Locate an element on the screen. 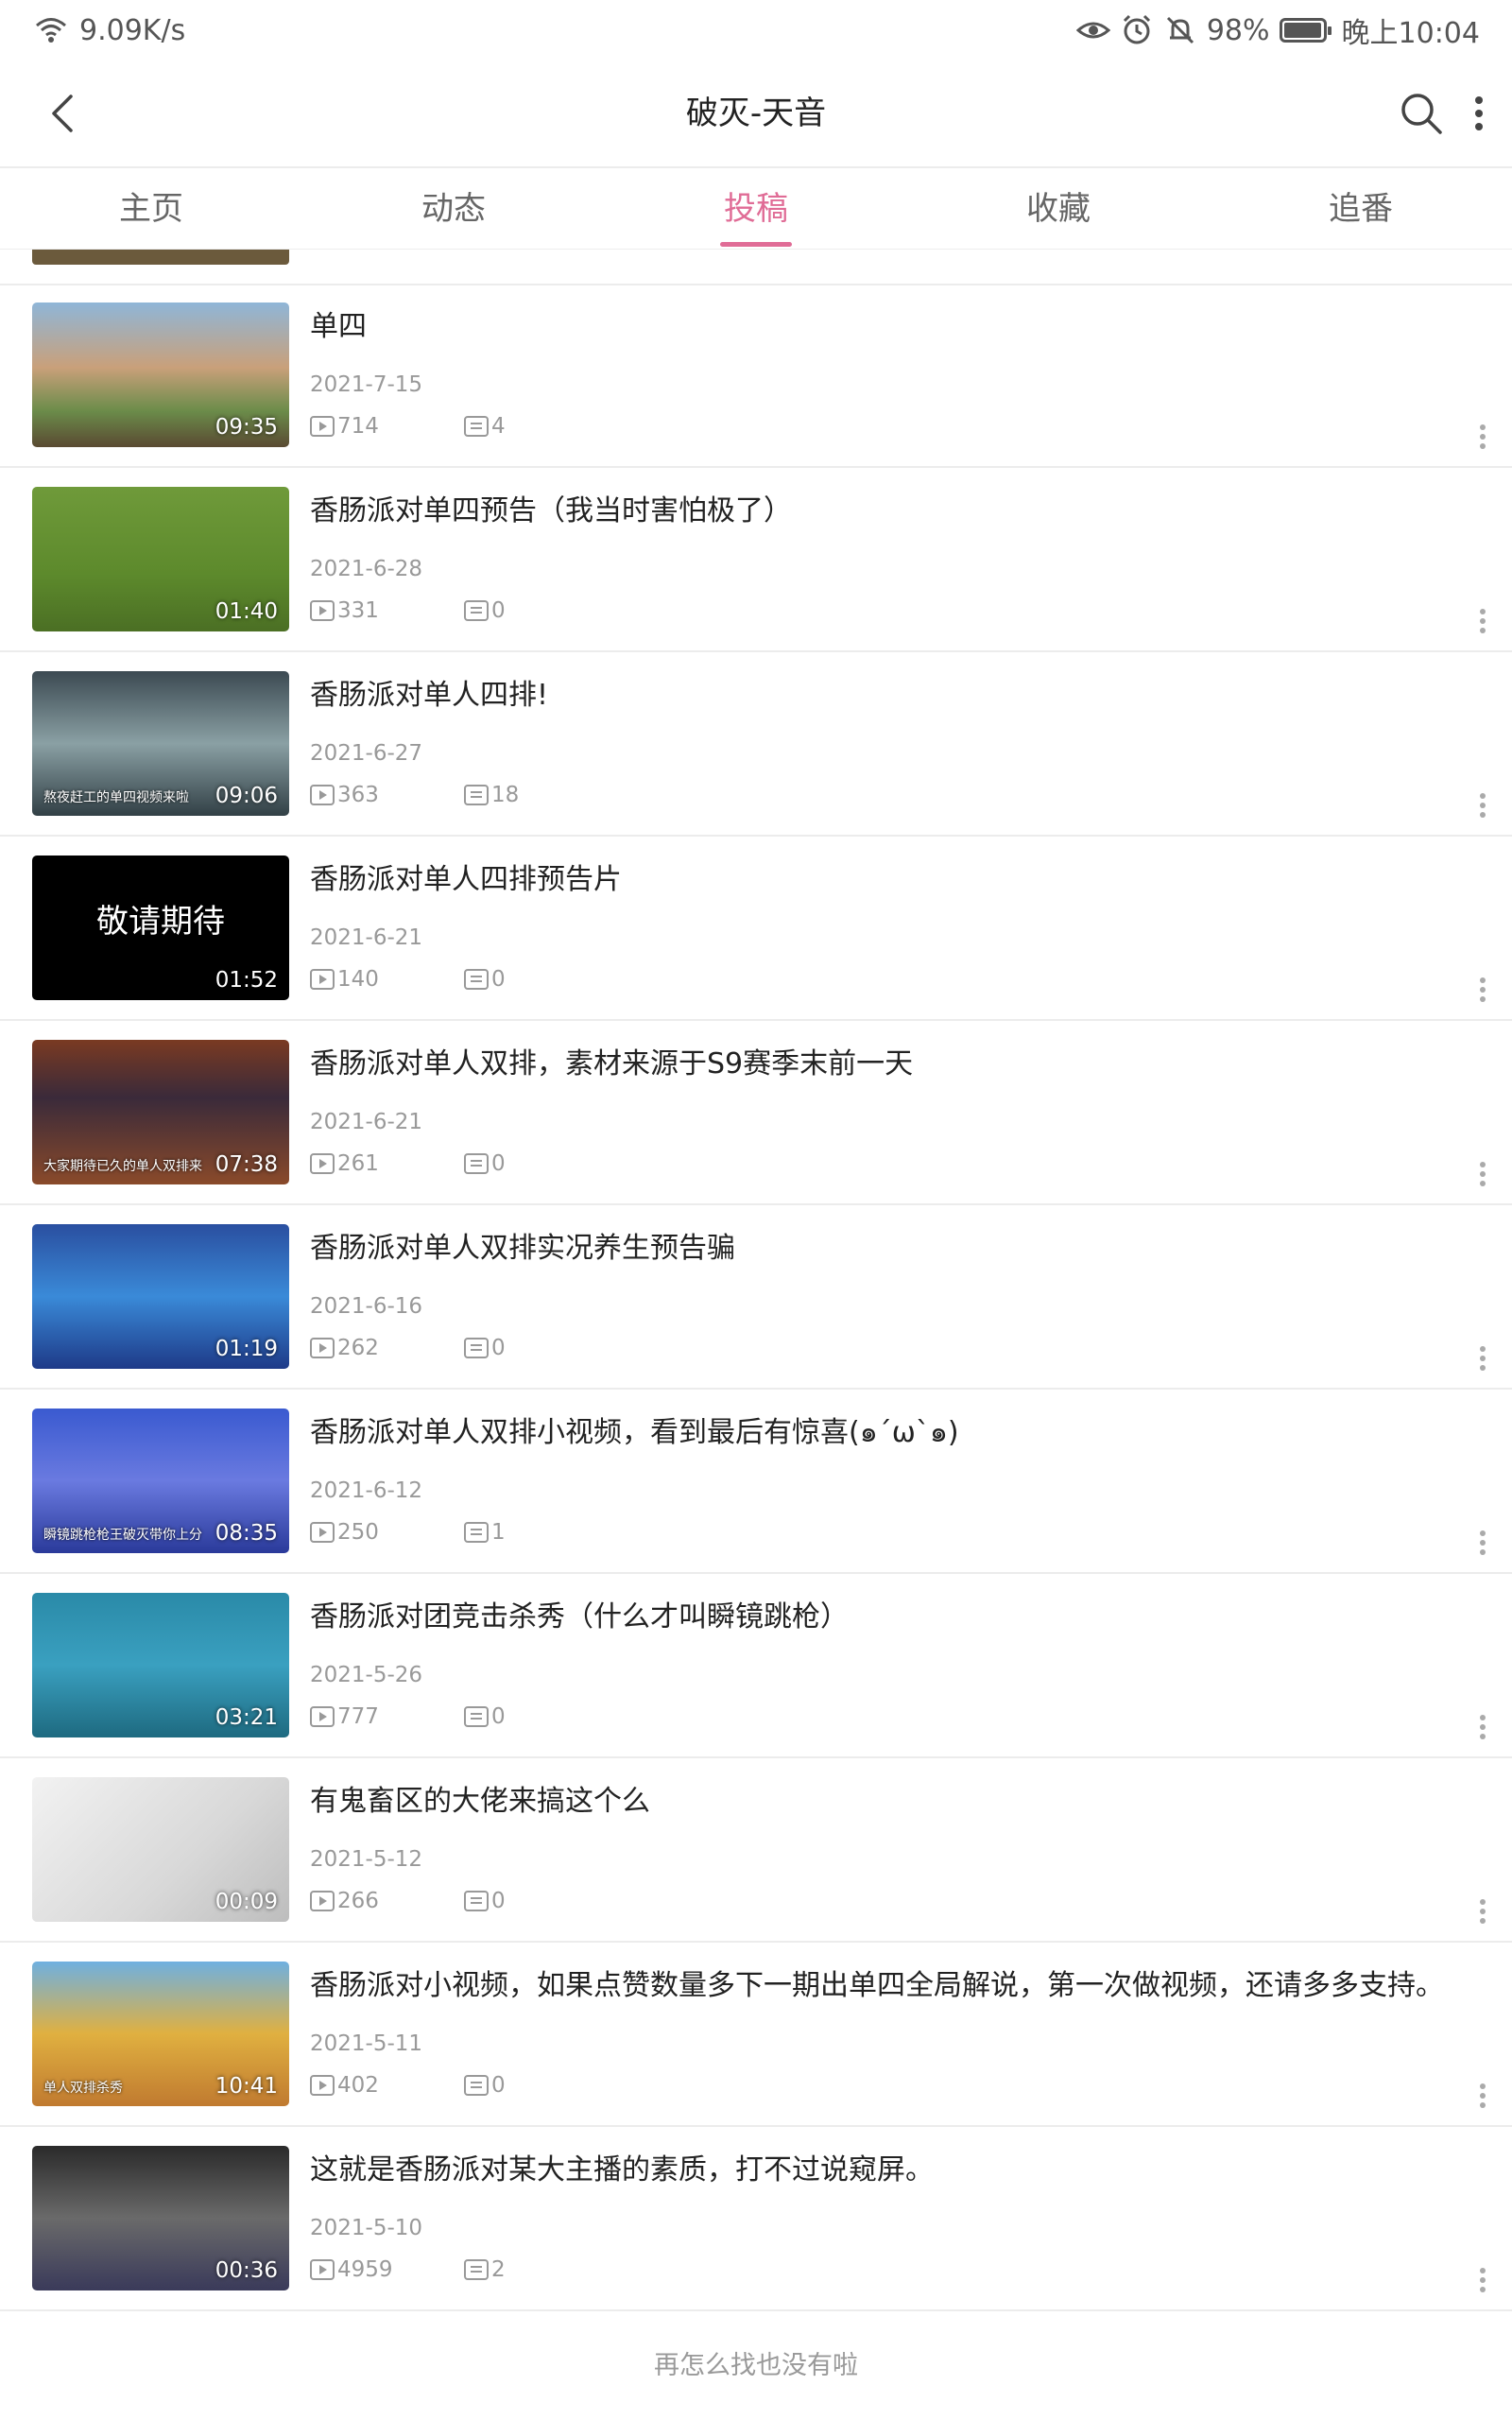  clock: 晚上10:04 is located at coordinates (1410, 33).